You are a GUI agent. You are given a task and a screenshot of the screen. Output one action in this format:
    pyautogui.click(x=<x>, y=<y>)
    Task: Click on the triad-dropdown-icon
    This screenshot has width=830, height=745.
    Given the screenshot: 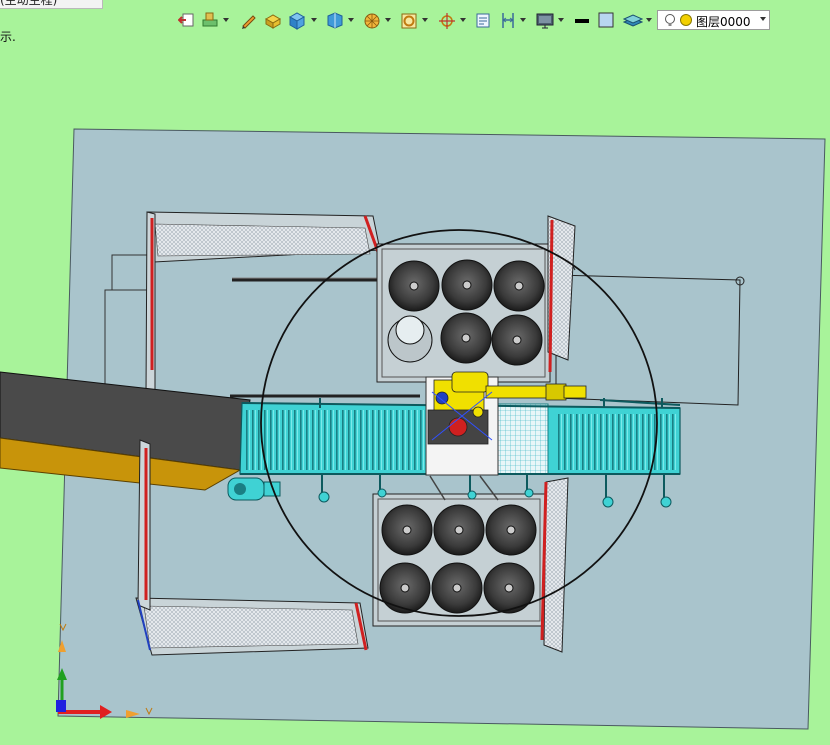 What is the action you would take?
    pyautogui.click(x=463, y=20)
    